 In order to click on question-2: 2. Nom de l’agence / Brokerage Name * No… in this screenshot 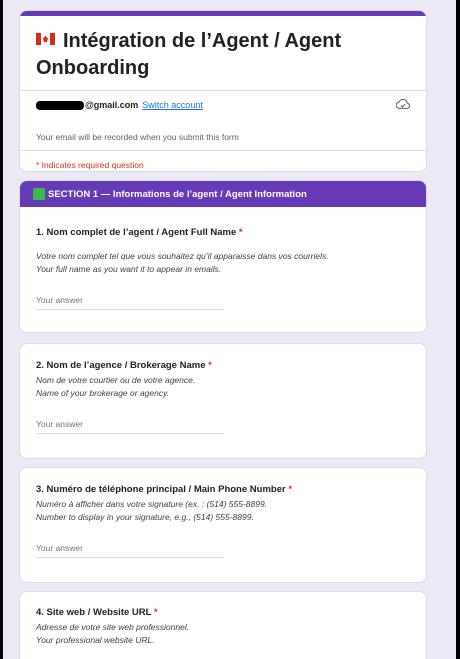, I will do `click(223, 389)`.